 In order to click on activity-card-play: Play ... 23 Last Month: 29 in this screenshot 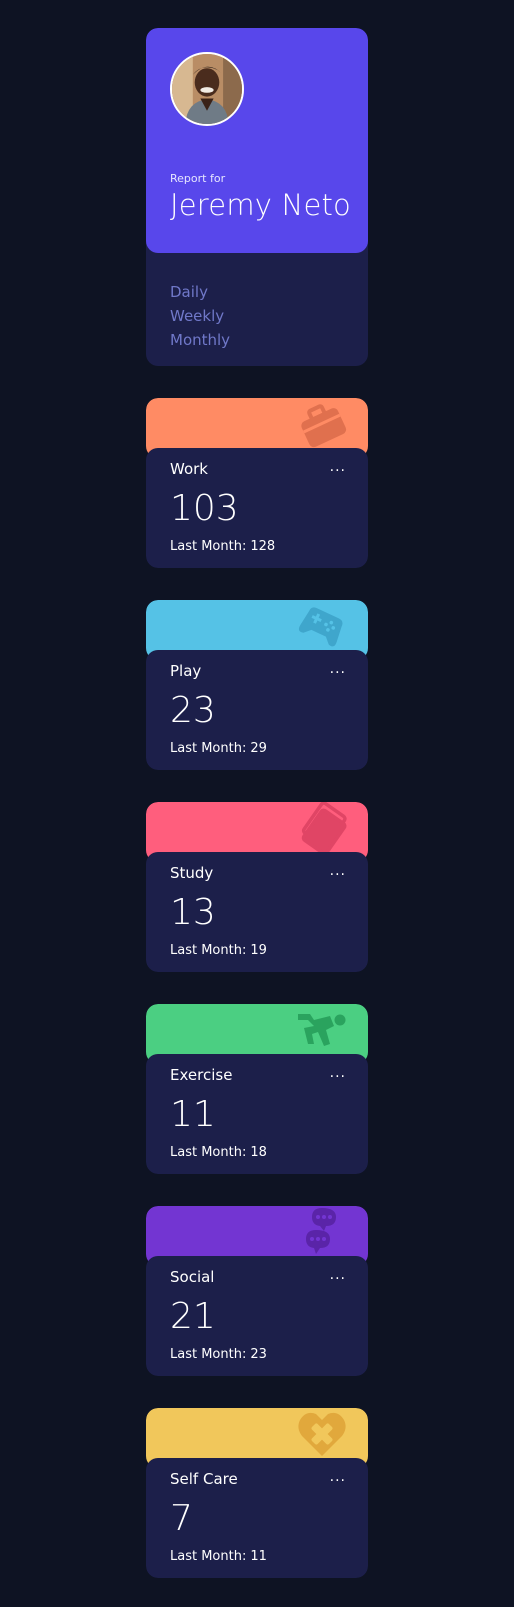, I will do `click(257, 685)`.